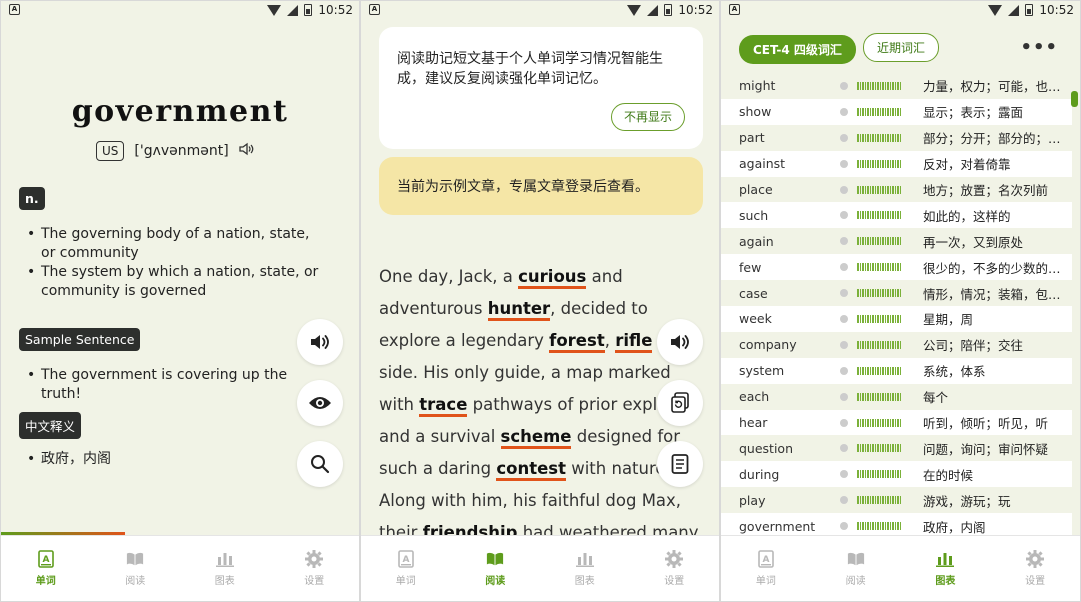  I want to click on highlighted-word: rifle, so click(634, 342).